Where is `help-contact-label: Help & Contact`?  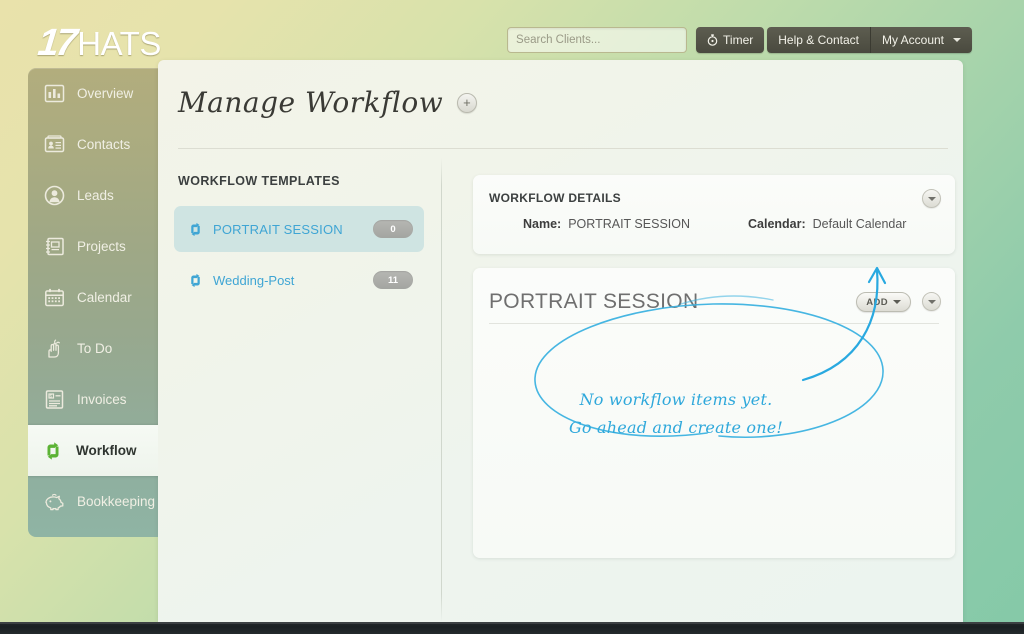
help-contact-label: Help & Contact is located at coordinates (818, 40).